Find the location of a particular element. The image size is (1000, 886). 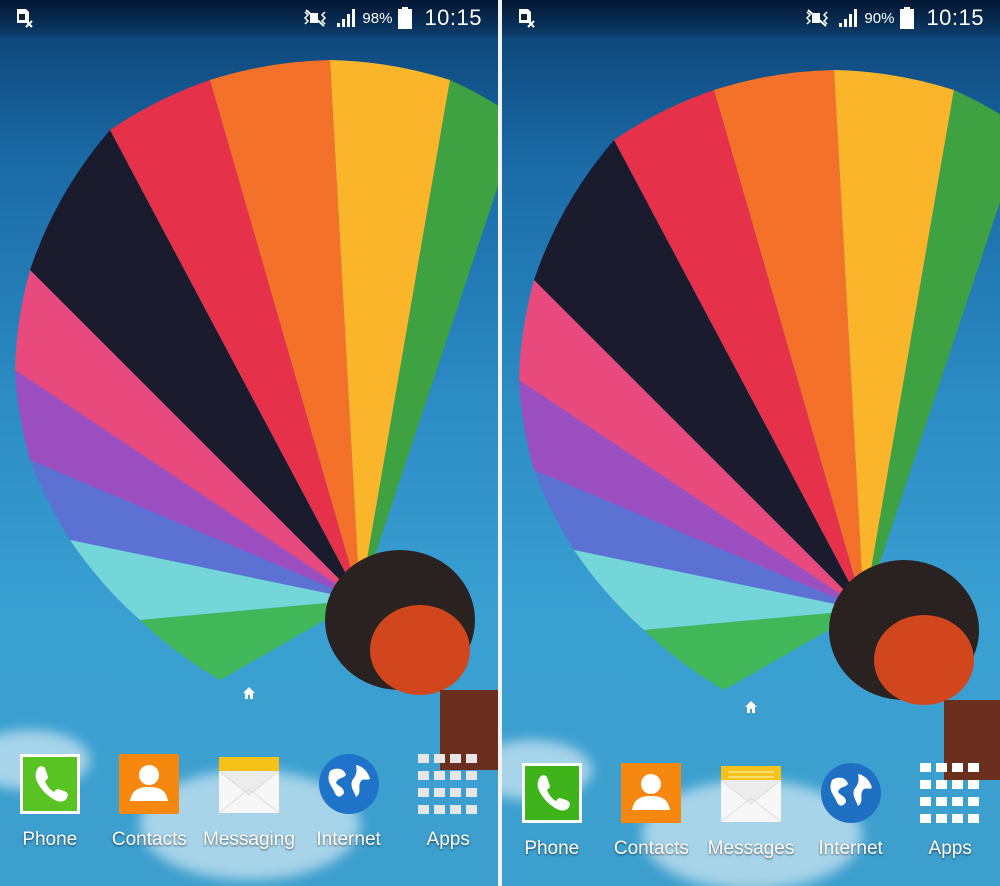

dock: Phone Contacts Messaging Internet Apps is located at coordinates (249, 802).